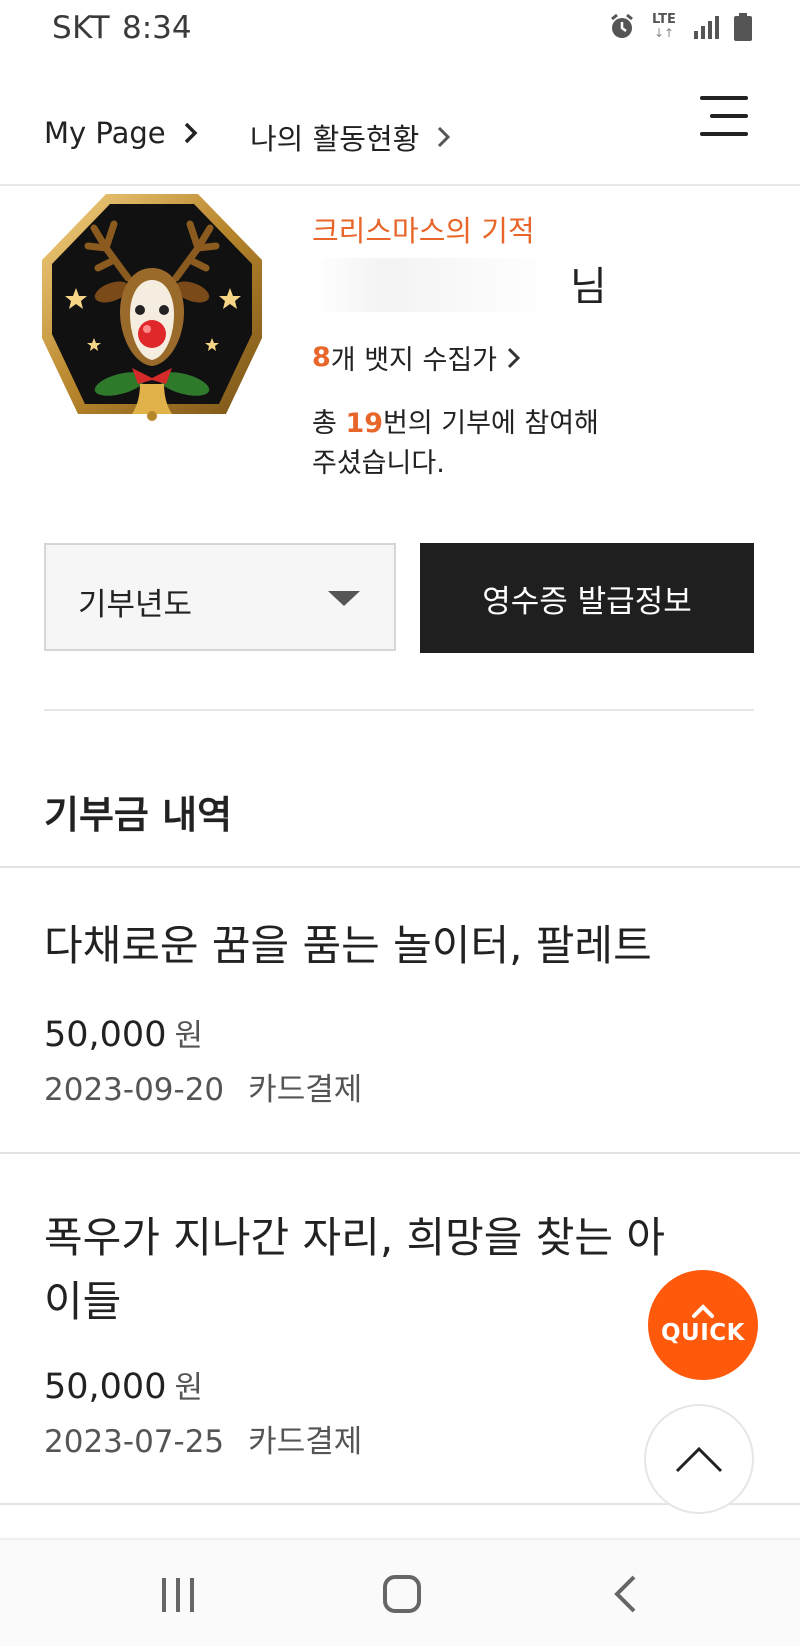 The height and width of the screenshot is (1646, 800). I want to click on donation-summary: 총 19번의 기부에 참여해 주셨습니다., so click(455, 443).